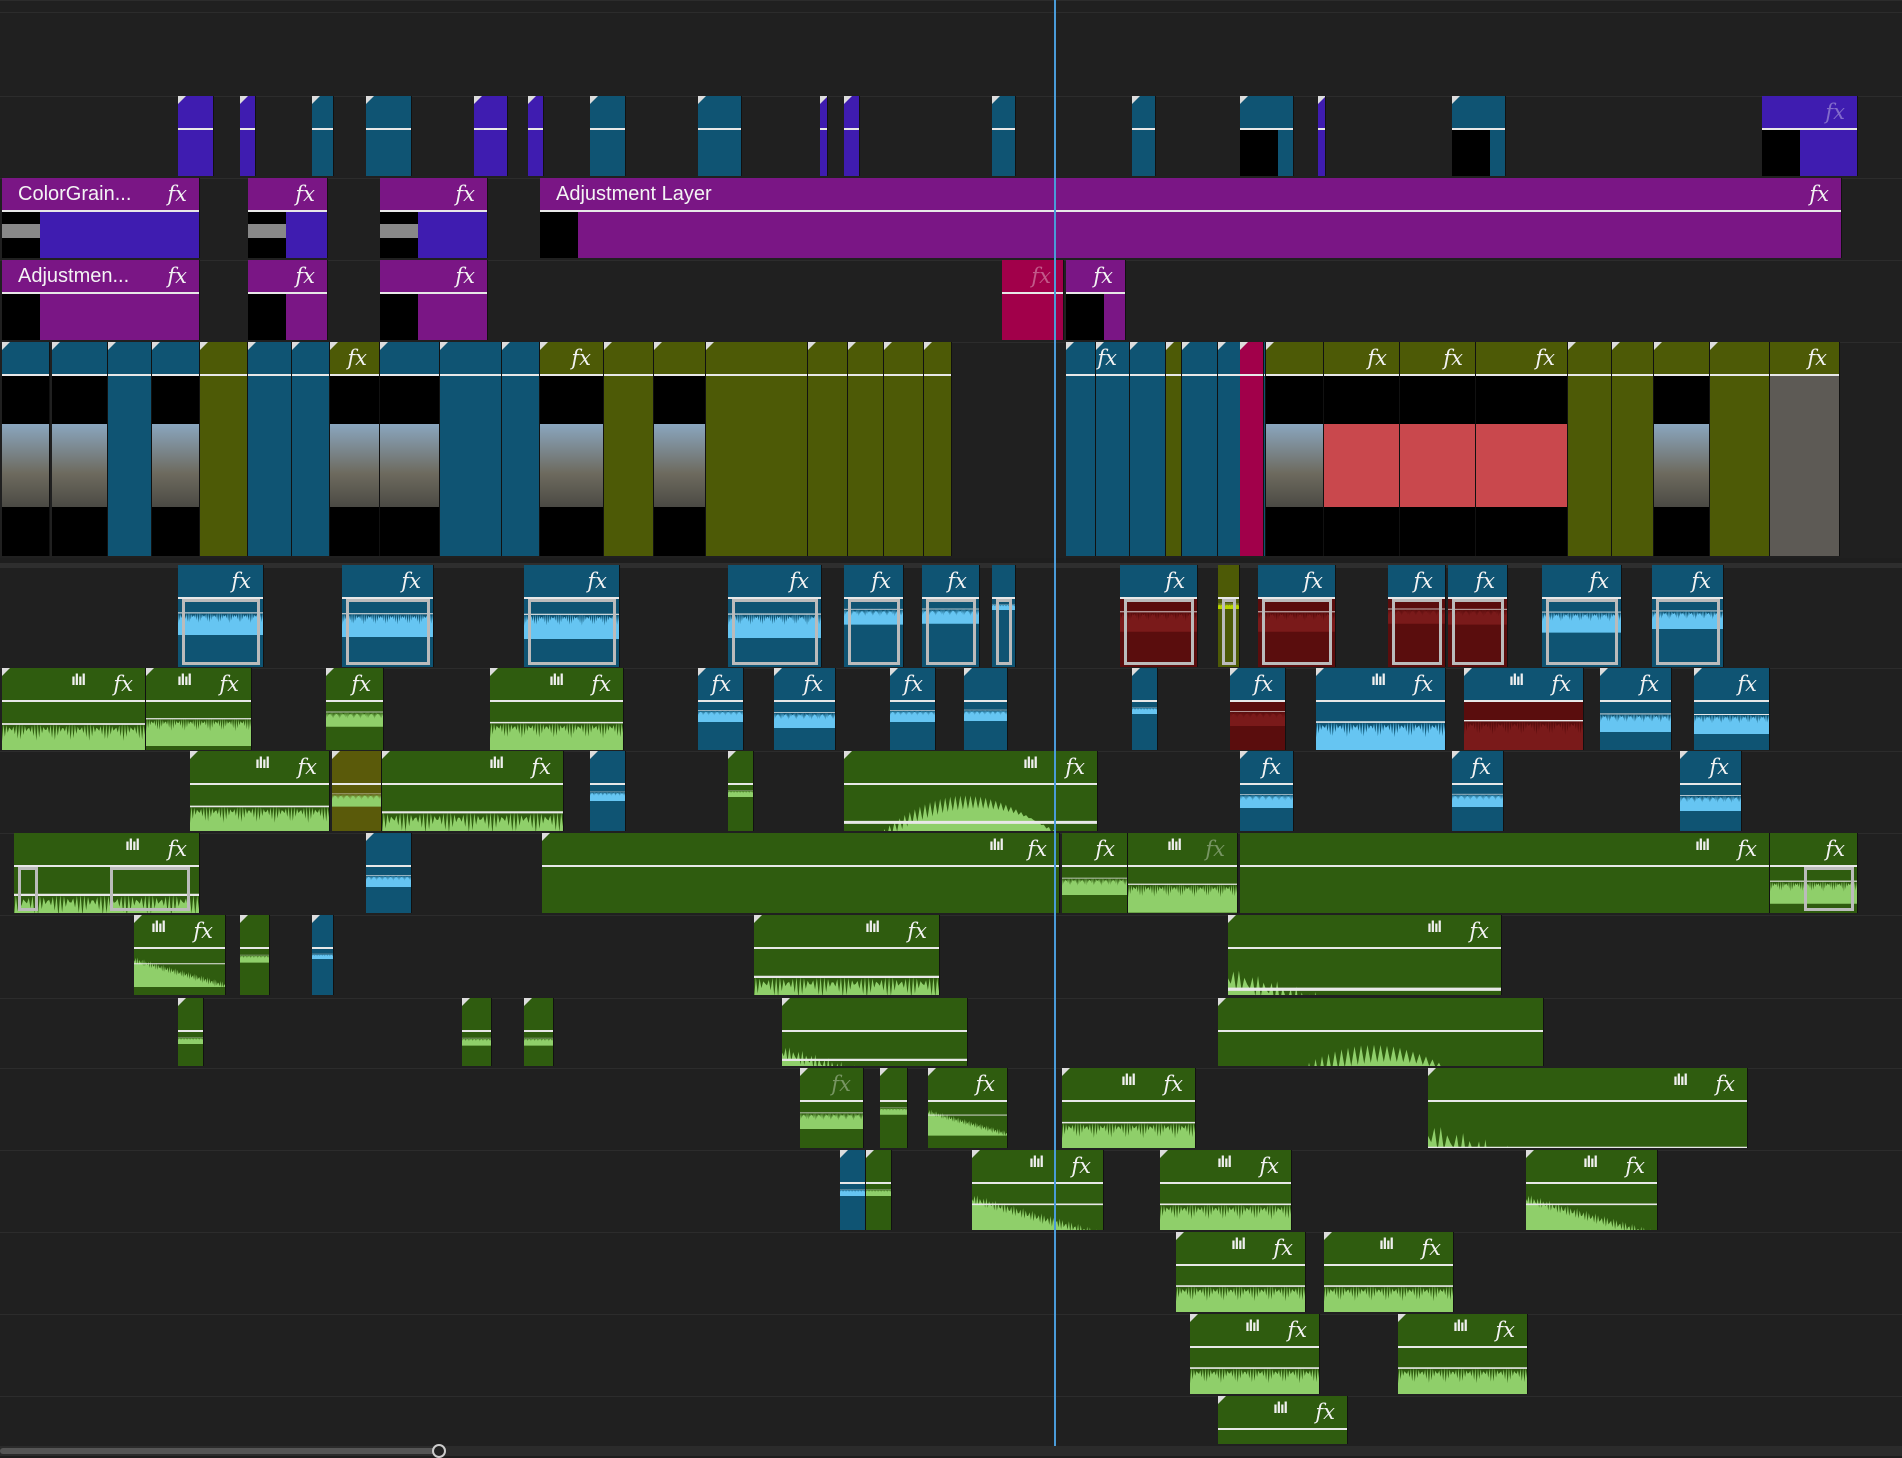 This screenshot has height=1458, width=1902. What do you see at coordinates (951, 1273) in the screenshot?
I see `audio-track` at bounding box center [951, 1273].